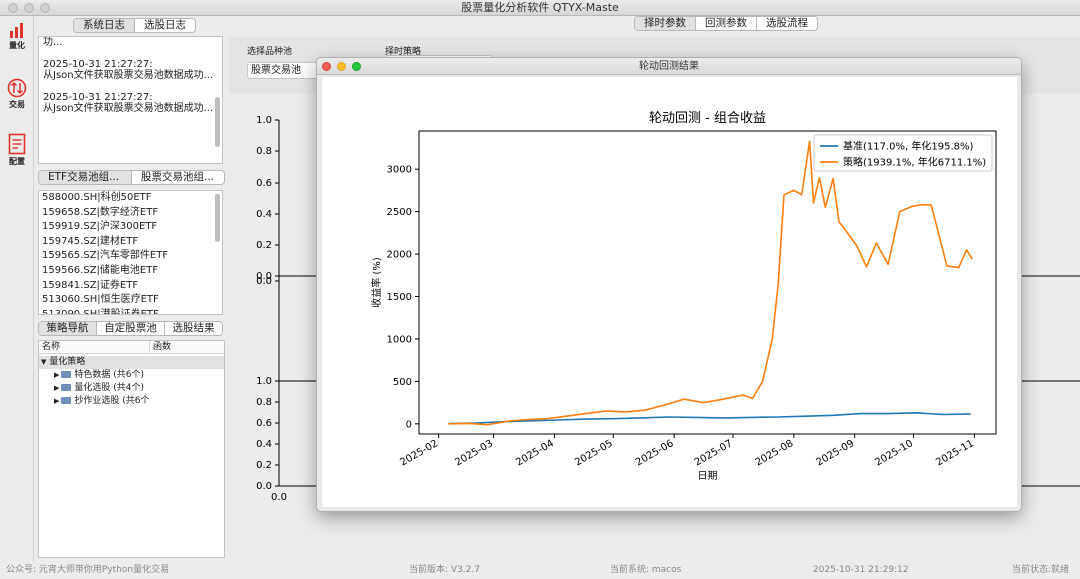 Image resolution: width=1080 pixels, height=579 pixels. What do you see at coordinates (264, 444) in the screenshot?
I see `bg-tick-label: 0.4` at bounding box center [264, 444].